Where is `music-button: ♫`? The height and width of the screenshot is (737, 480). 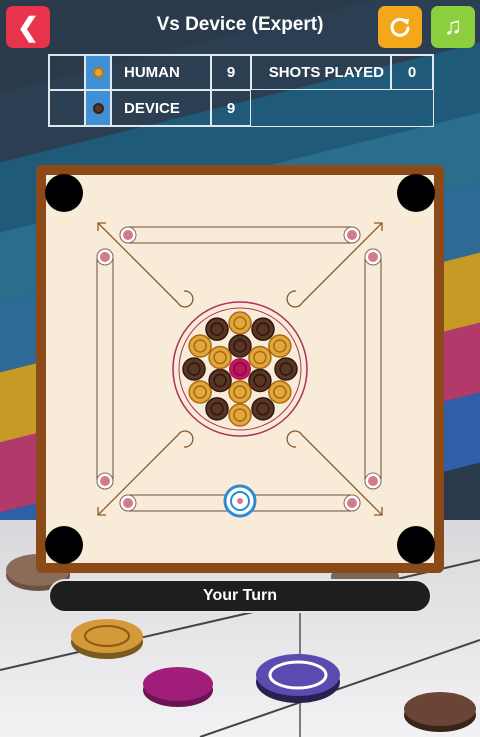 music-button: ♫ is located at coordinates (453, 27).